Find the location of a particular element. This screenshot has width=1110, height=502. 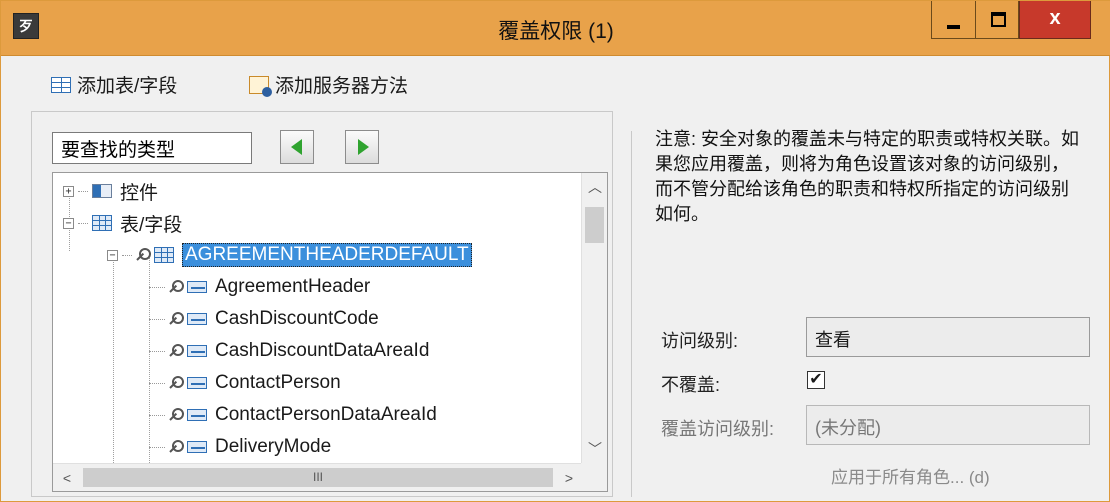

close-button: x is located at coordinates (1055, 20).